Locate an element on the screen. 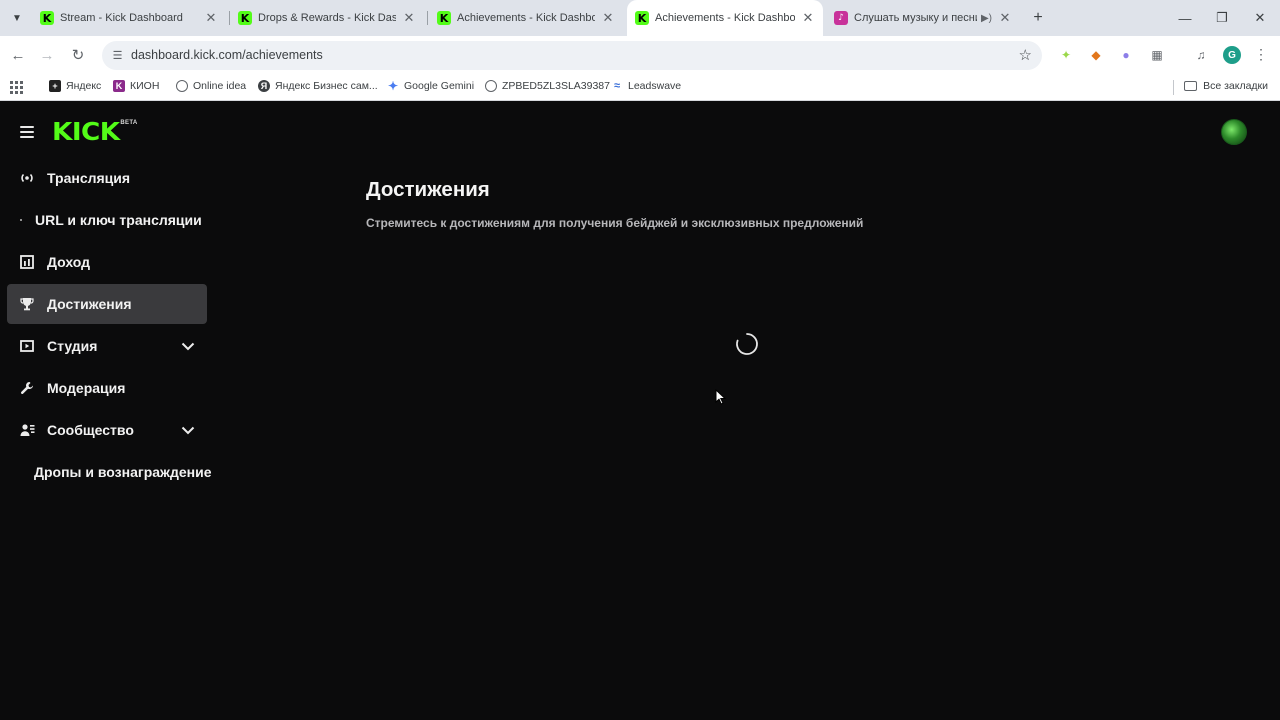  sidebar-item-revenue: Доход is located at coordinates (107, 262).